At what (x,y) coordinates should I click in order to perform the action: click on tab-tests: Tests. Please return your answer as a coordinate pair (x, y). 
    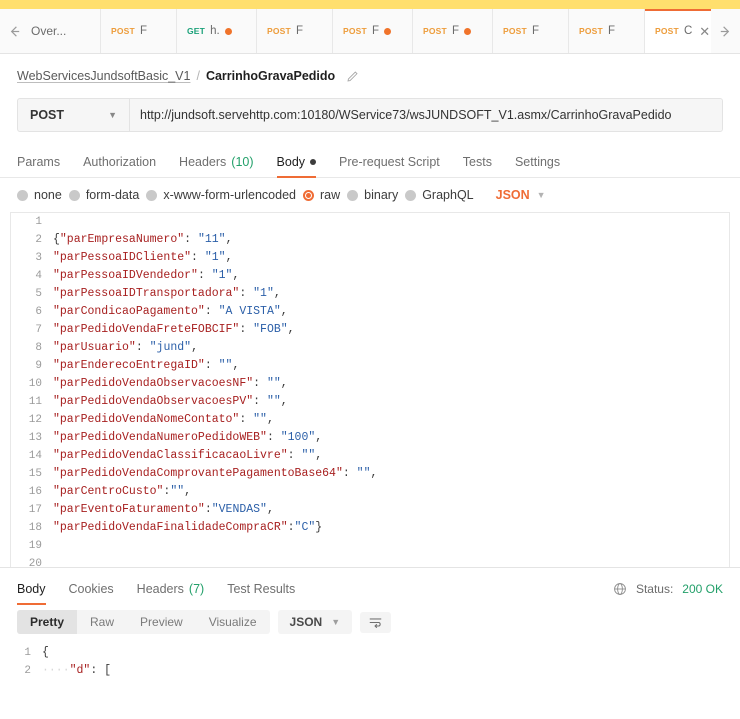
    Looking at the image, I should click on (477, 166).